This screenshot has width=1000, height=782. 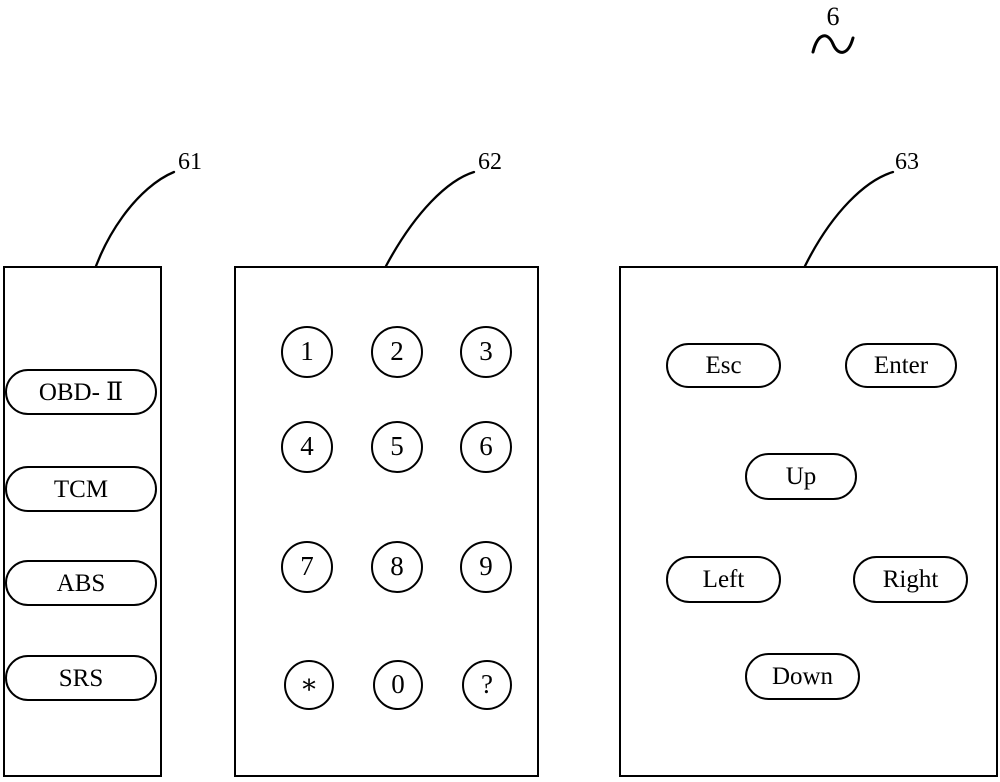 I want to click on nav-button-up: Up, so click(x=801, y=476).